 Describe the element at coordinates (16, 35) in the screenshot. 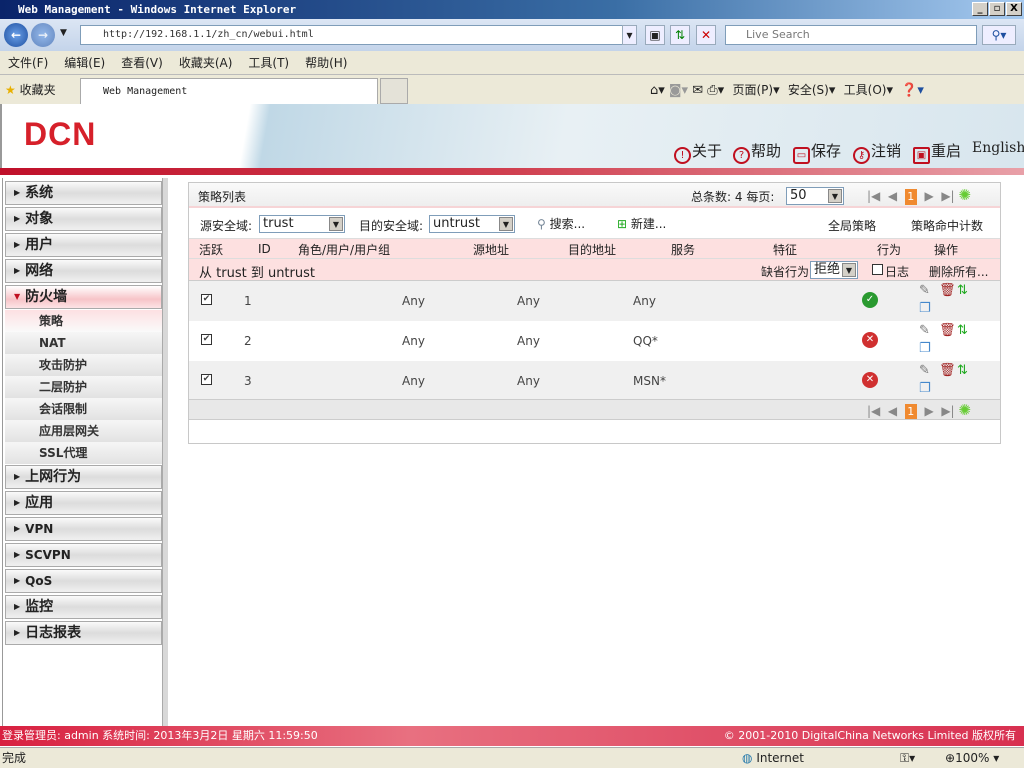

I see `back-button: ←` at that location.